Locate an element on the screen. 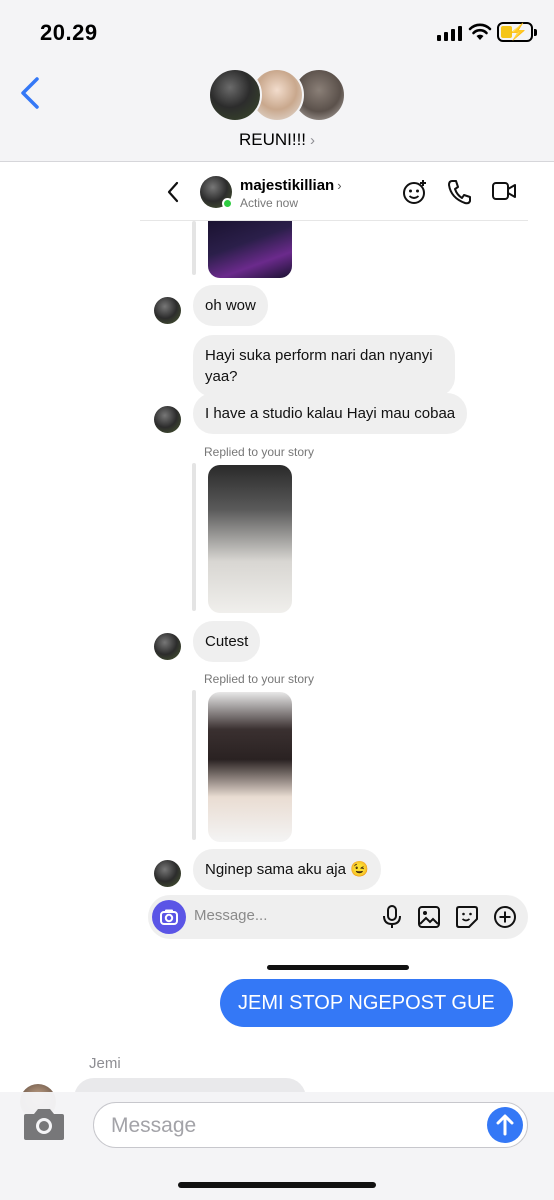 The image size is (554, 1200). compose-bar: Message is located at coordinates (277, 1146).